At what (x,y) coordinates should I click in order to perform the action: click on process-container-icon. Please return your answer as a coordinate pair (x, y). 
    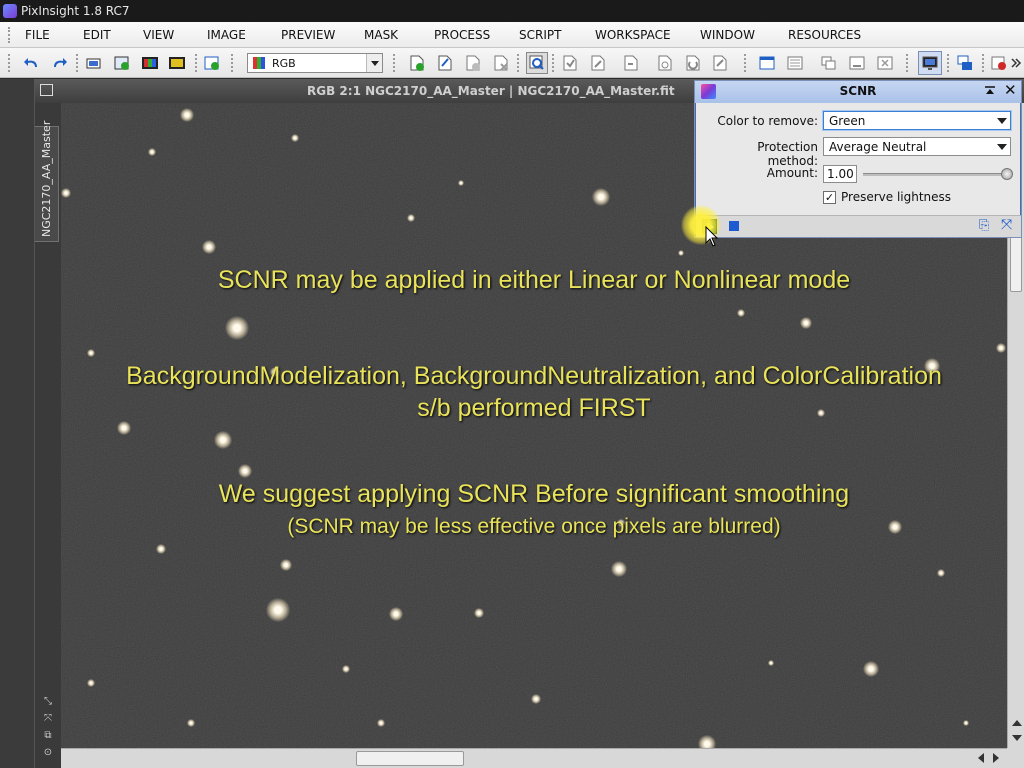
    Looking at the image, I should click on (570, 63).